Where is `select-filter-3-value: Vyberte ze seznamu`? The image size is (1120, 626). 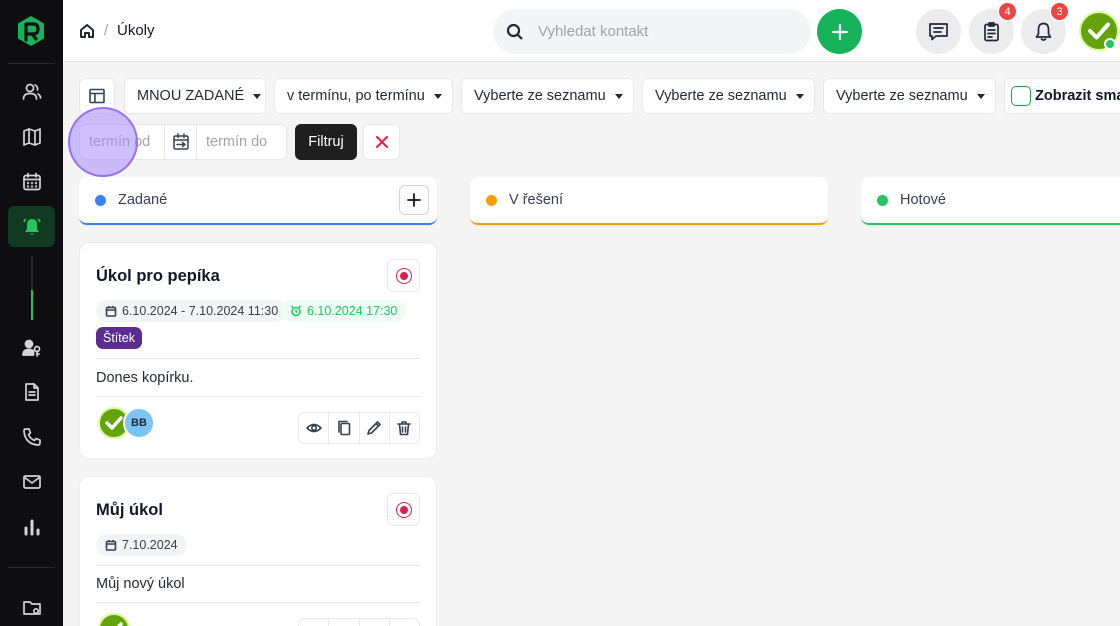
select-filter-3-value: Vyberte ze seznamu is located at coordinates (902, 96).